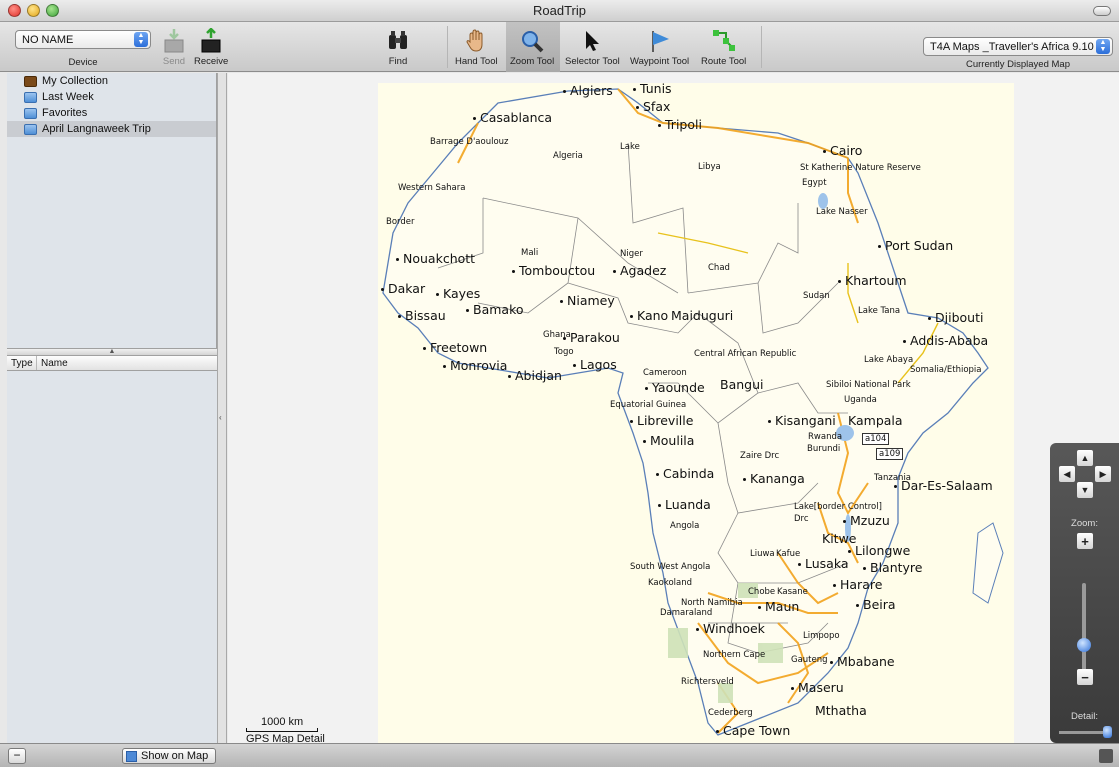 This screenshot has height=767, width=1119. What do you see at coordinates (435, 258) in the screenshot?
I see `city-label: Nouakchott` at bounding box center [435, 258].